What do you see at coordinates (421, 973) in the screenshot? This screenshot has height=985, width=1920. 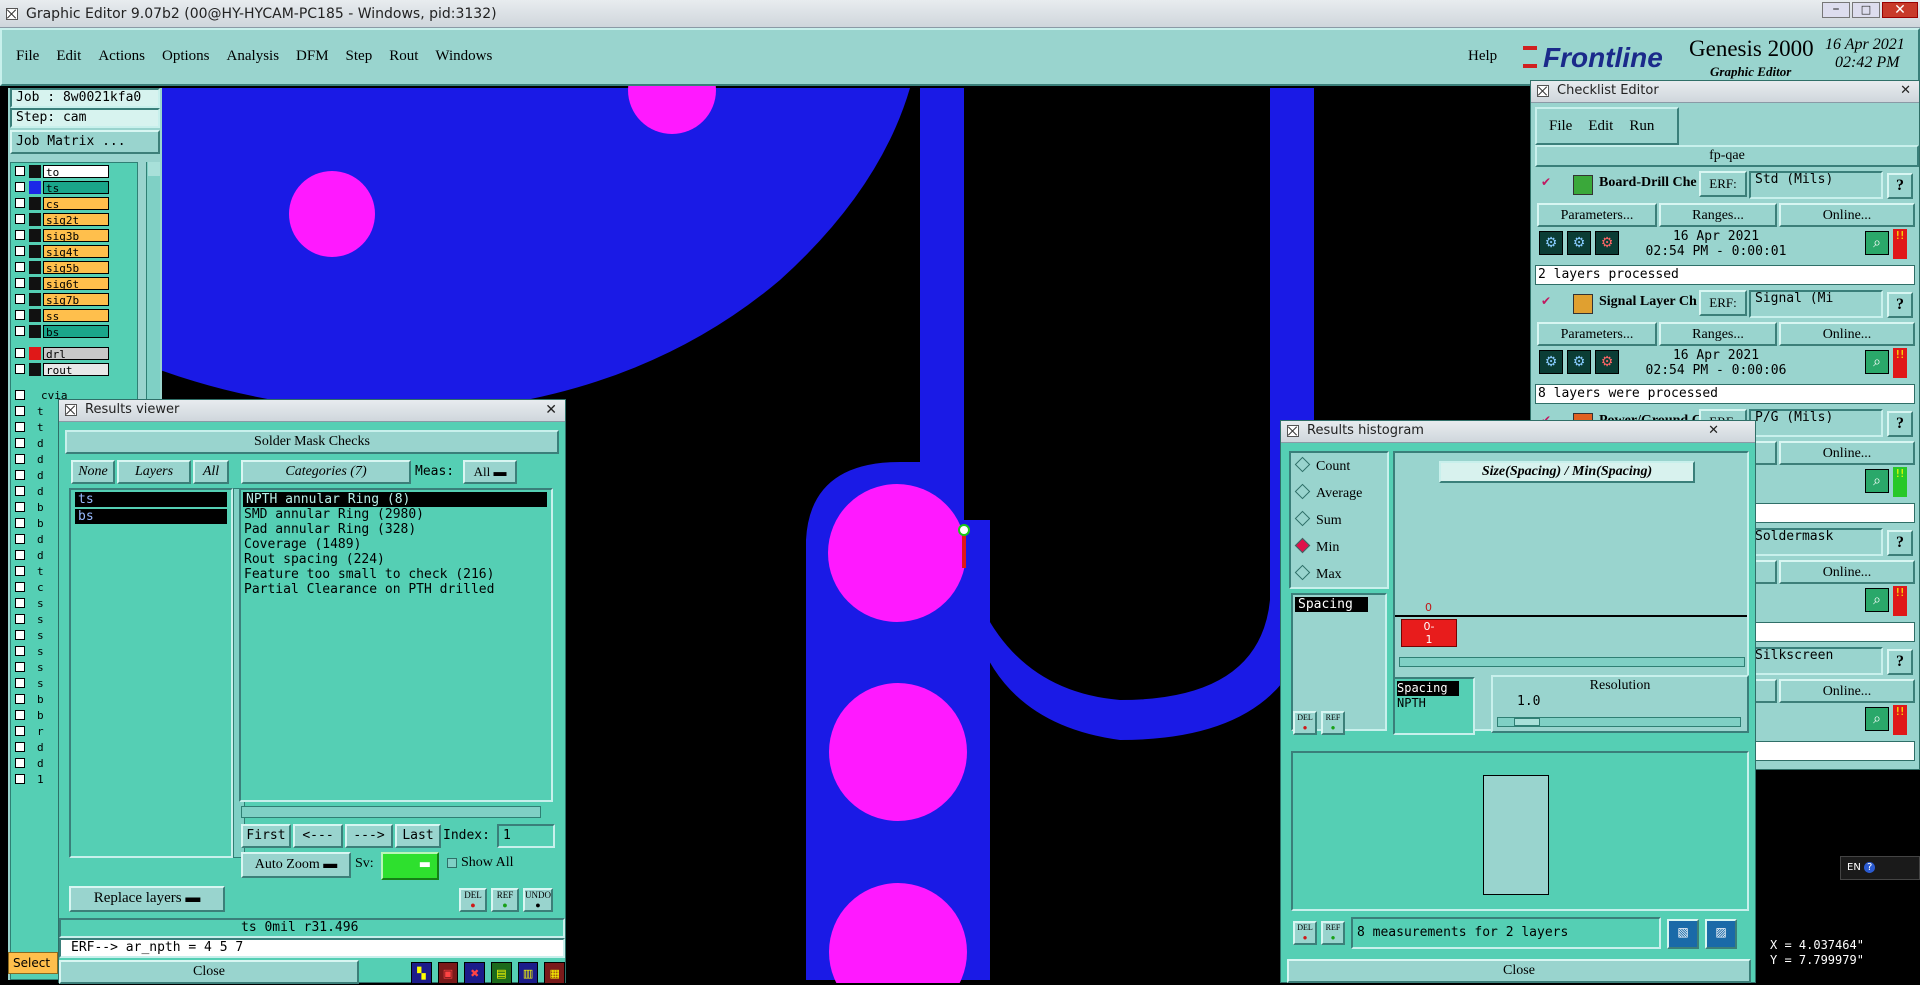 I see `tool-icon-1: ▚` at bounding box center [421, 973].